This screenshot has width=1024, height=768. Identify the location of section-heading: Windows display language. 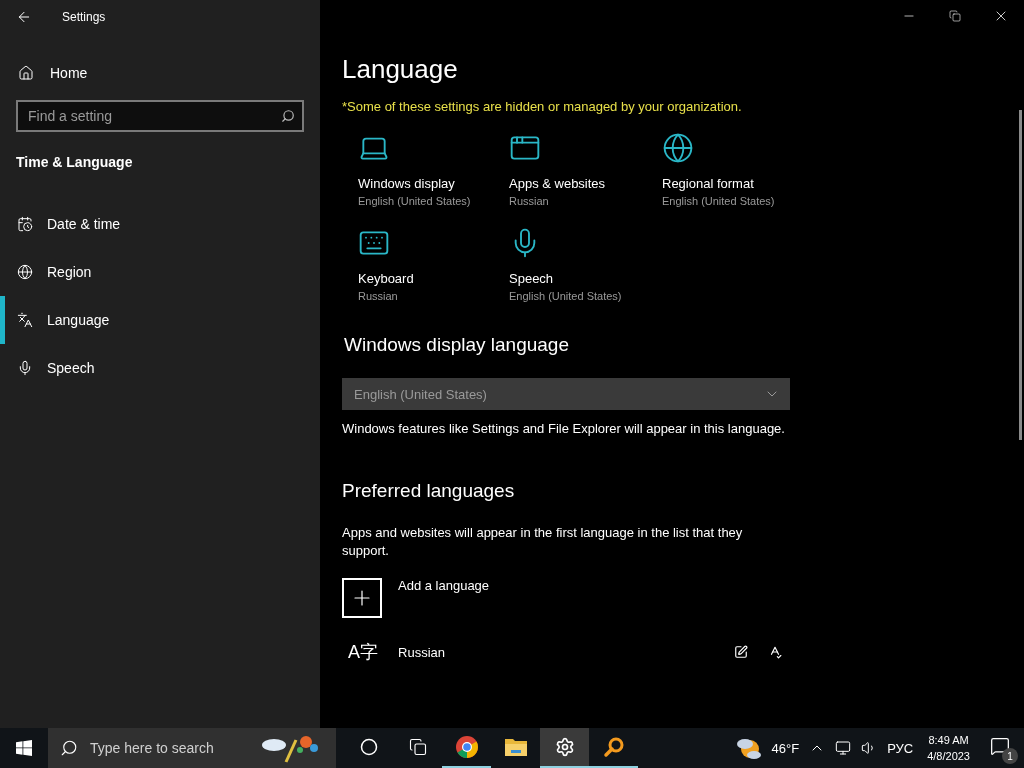
(457, 345).